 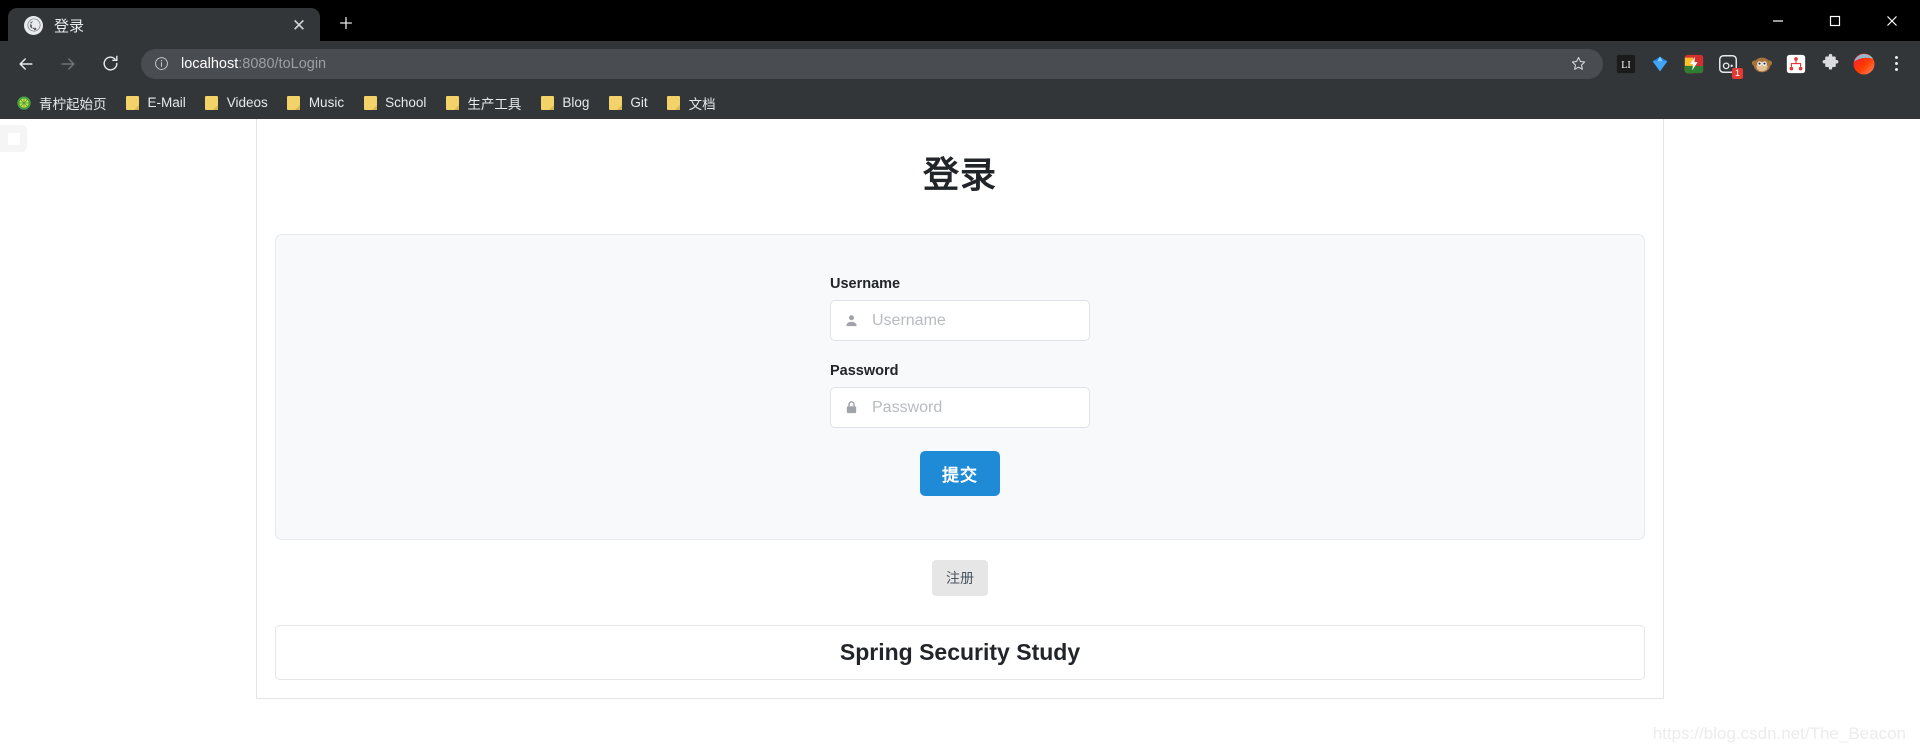 I want to click on page-title: 登录, so click(x=959, y=174).